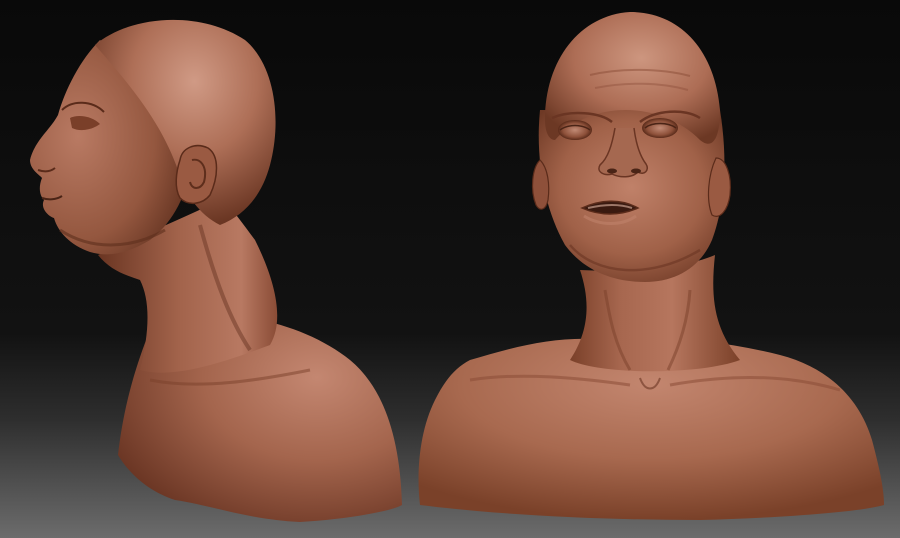 This screenshot has height=538, width=900. What do you see at coordinates (636, 171) in the screenshot?
I see `right-bust-nostril-right` at bounding box center [636, 171].